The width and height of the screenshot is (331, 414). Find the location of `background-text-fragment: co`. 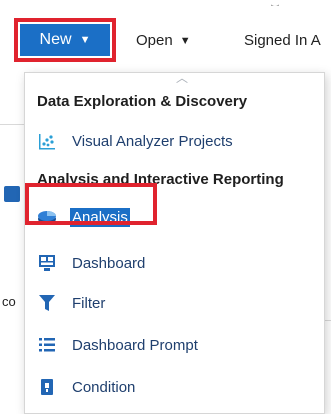

background-text-fragment: co is located at coordinates (9, 301).